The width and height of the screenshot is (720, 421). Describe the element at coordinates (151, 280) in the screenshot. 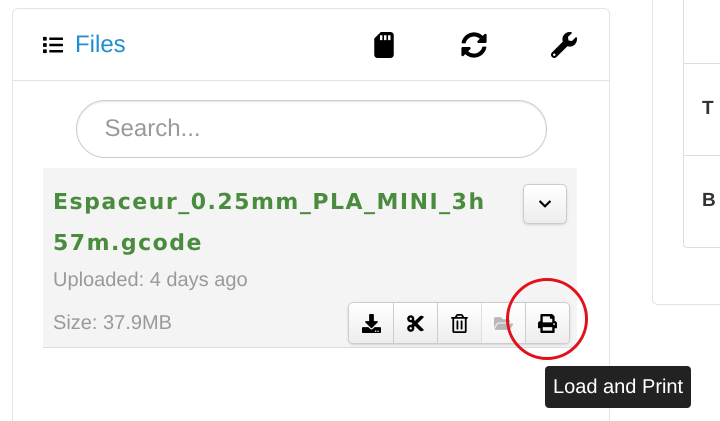

I see `upload-date: Uploaded: 4 days ago` at that location.